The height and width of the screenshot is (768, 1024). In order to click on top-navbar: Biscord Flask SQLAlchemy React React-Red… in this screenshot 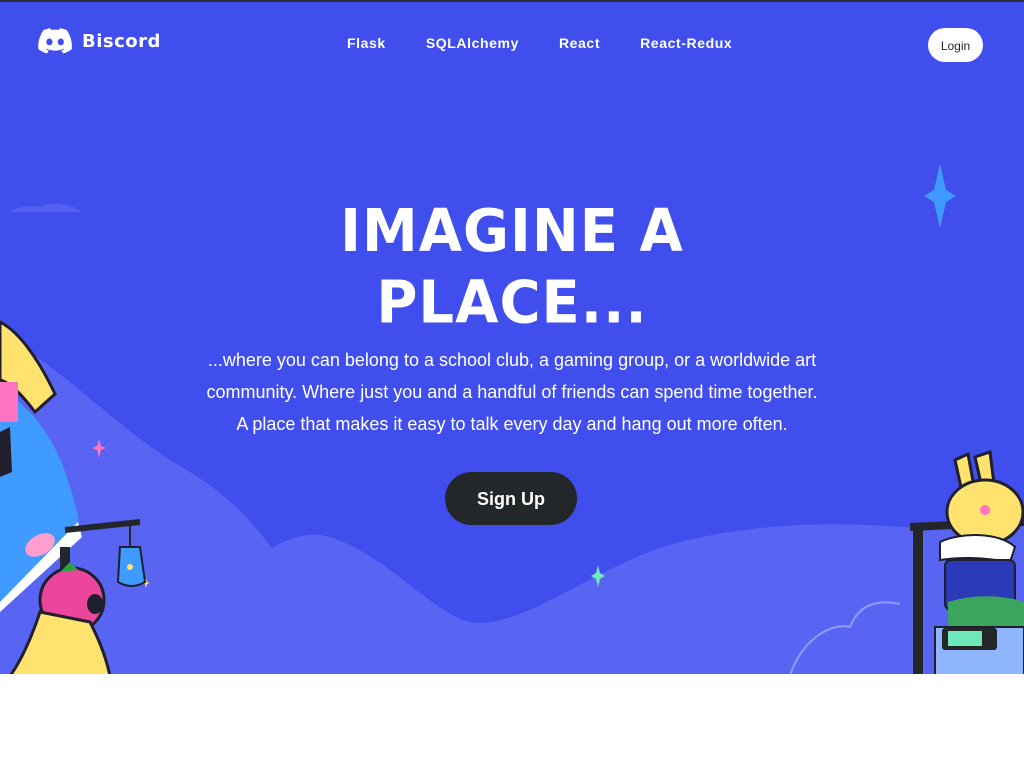, I will do `click(512, 44)`.